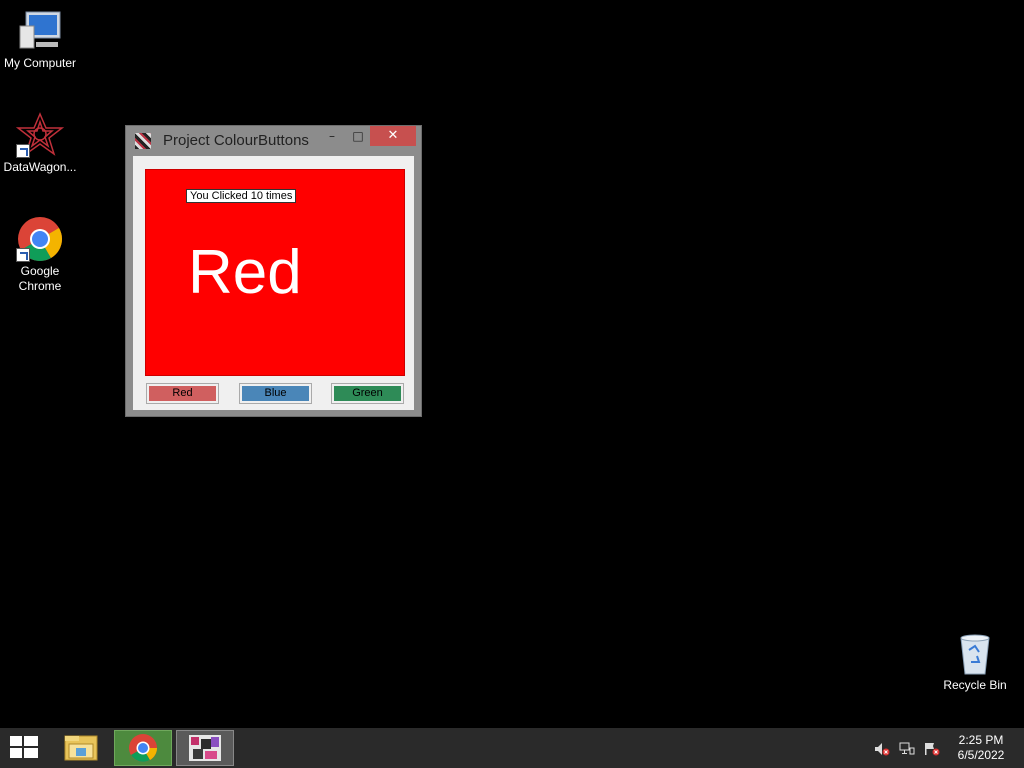  What do you see at coordinates (882, 749) in the screenshot?
I see `speaker-muted-icon` at bounding box center [882, 749].